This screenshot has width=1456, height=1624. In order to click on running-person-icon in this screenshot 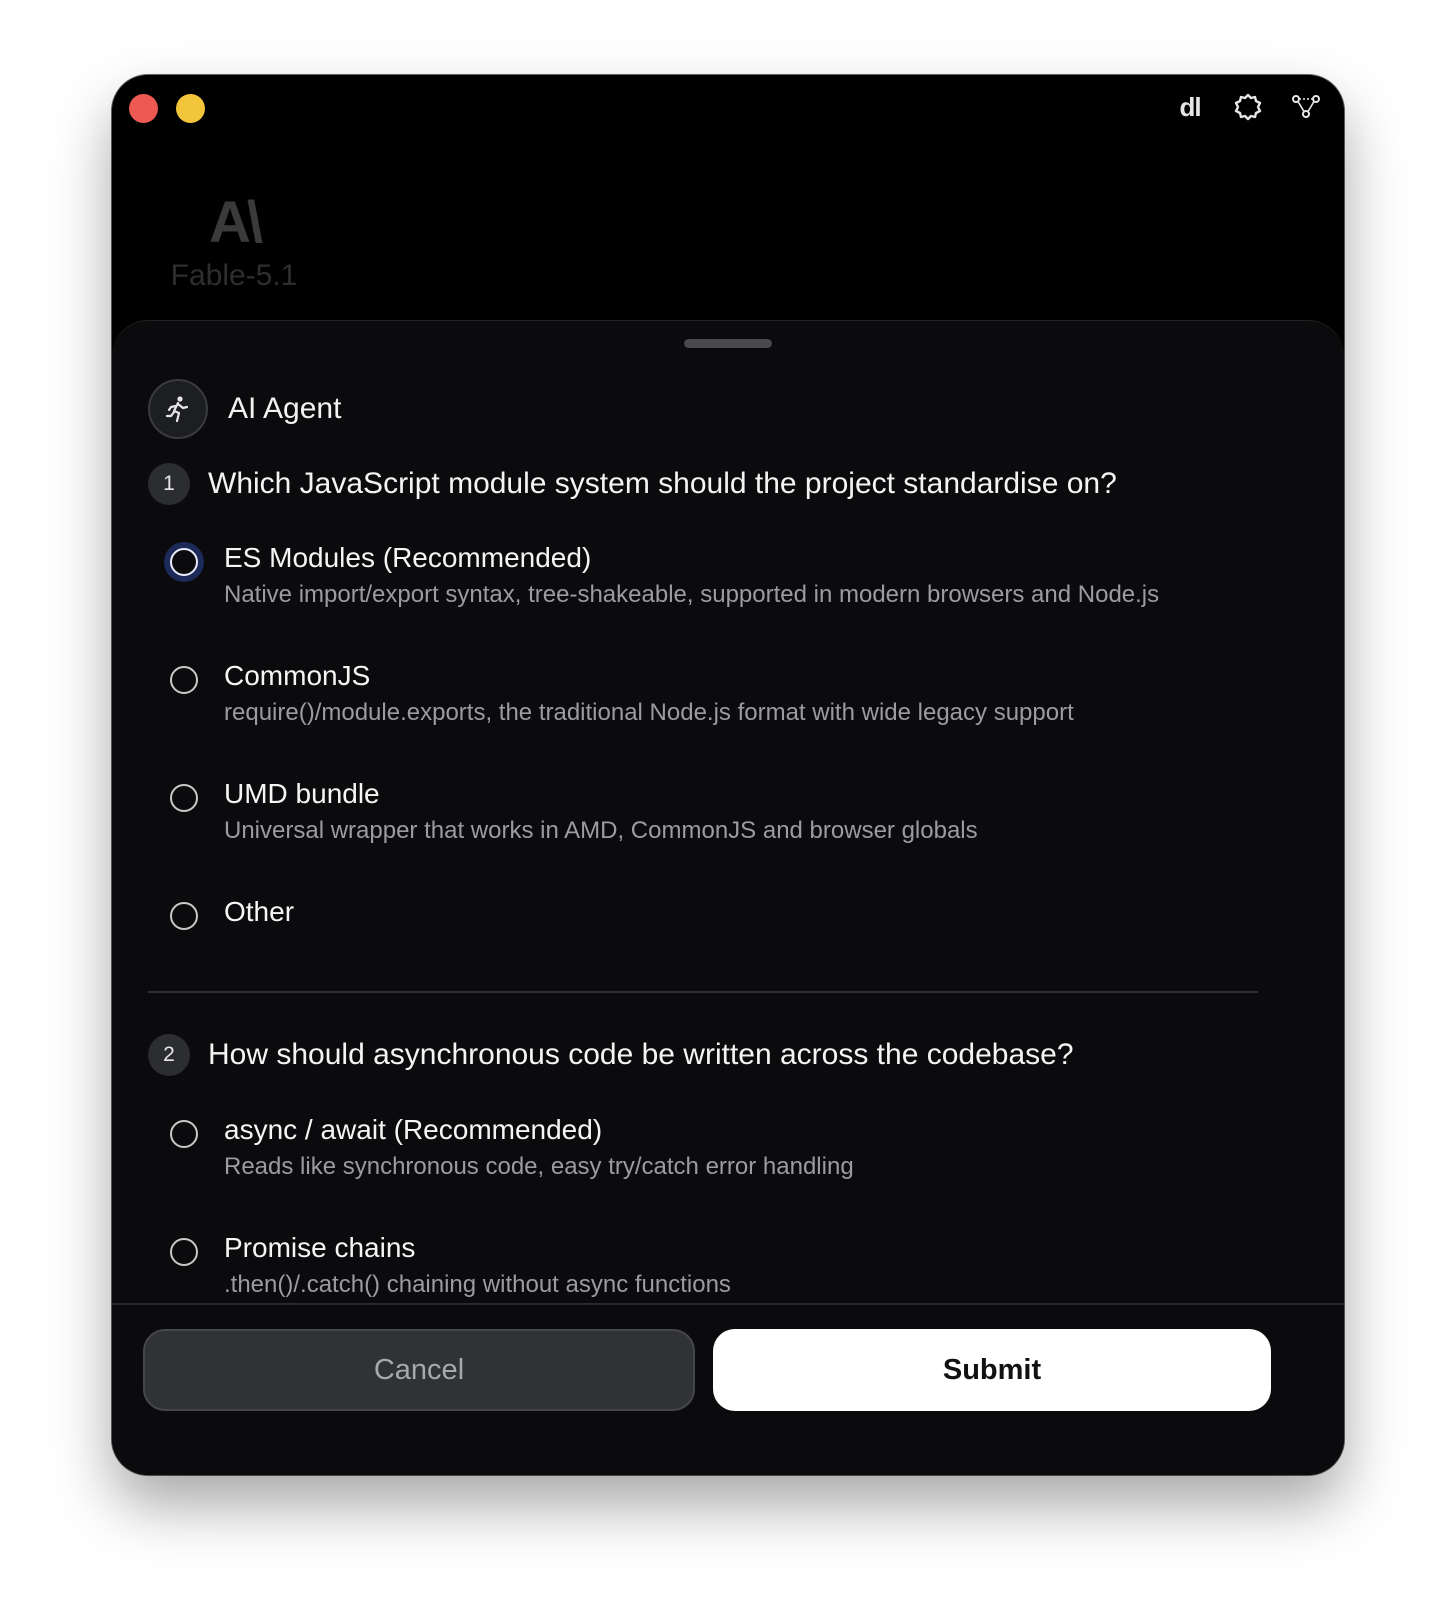, I will do `click(178, 409)`.